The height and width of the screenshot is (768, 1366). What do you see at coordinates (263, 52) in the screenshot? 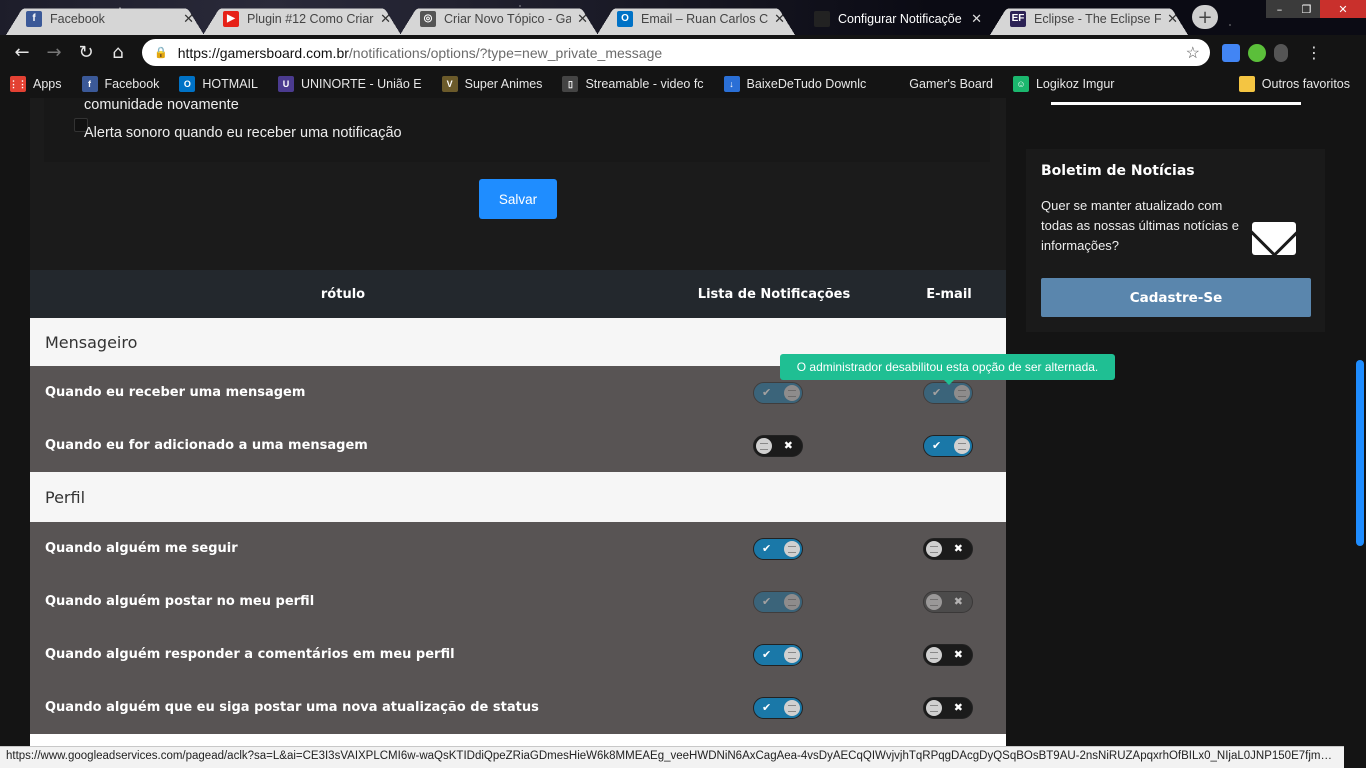
I see `url-host: https://gamersboard.com.br` at bounding box center [263, 52].